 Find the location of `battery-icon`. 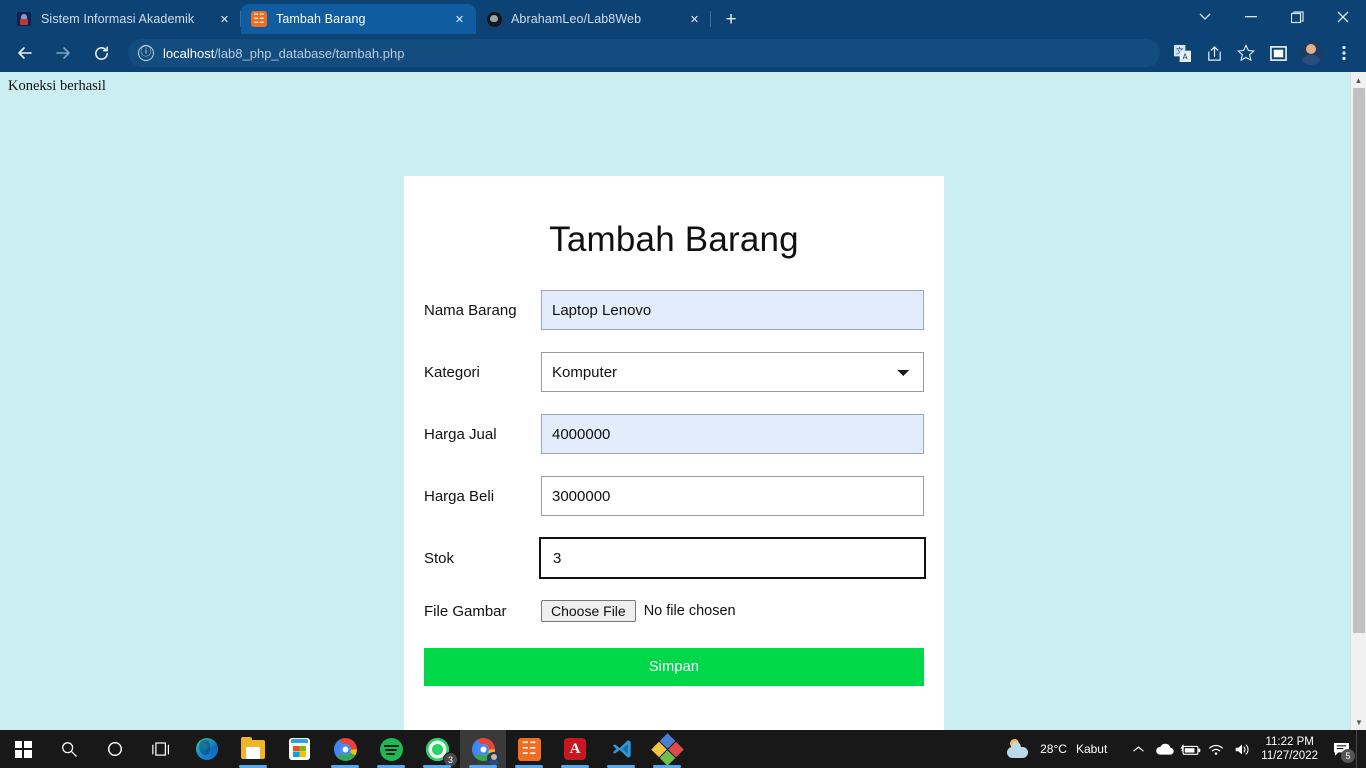

battery-icon is located at coordinates (1190, 749).